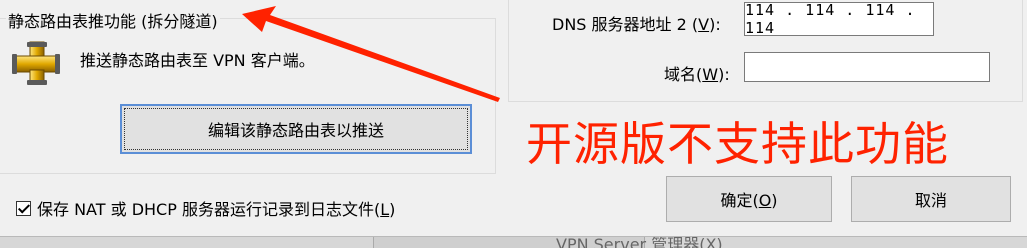  I want to click on dns-server-2-access-key: V, so click(704, 24).